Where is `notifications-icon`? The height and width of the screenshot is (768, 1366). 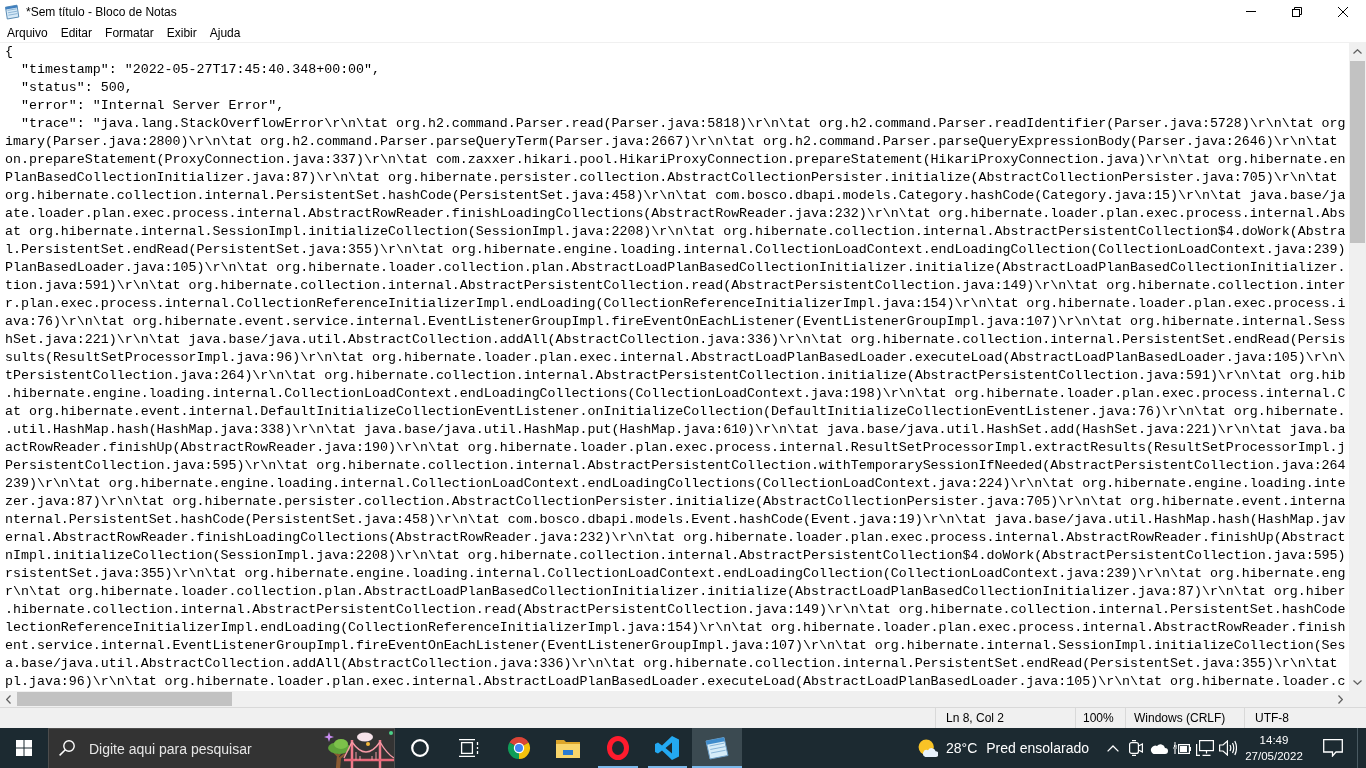 notifications-icon is located at coordinates (1333, 748).